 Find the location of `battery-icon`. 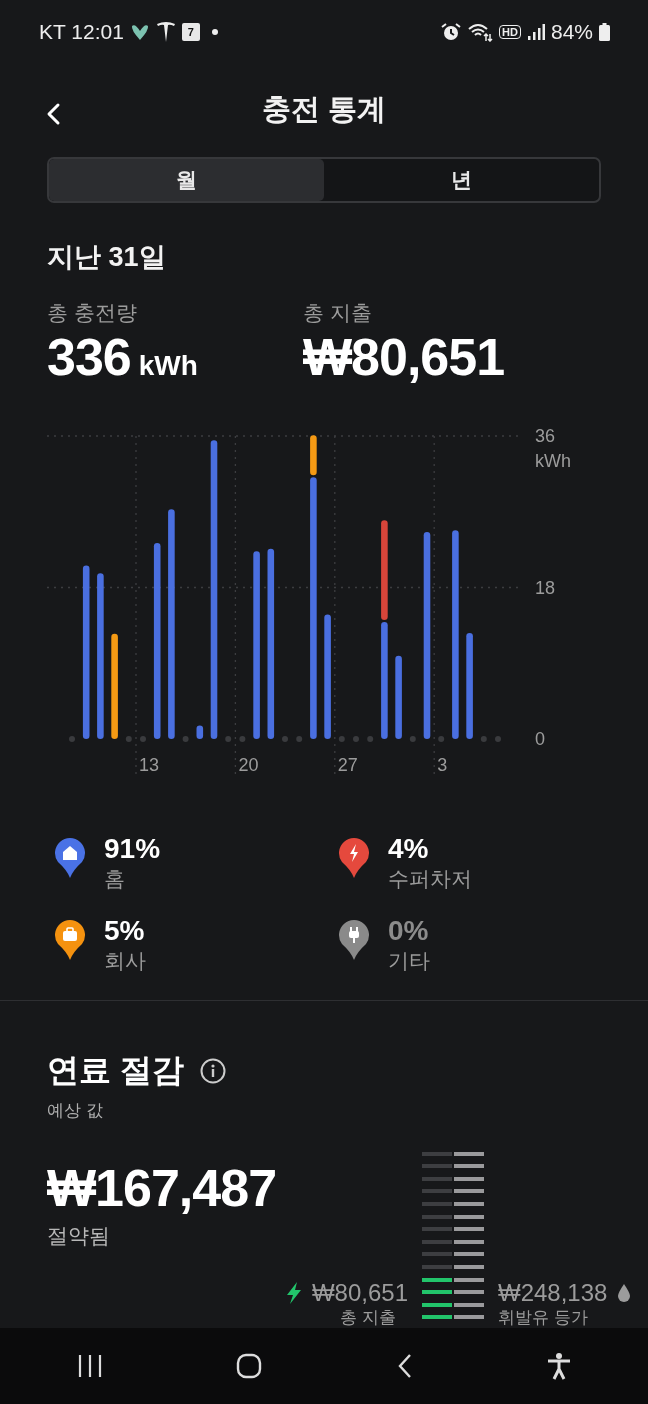

battery-icon is located at coordinates (604, 32).